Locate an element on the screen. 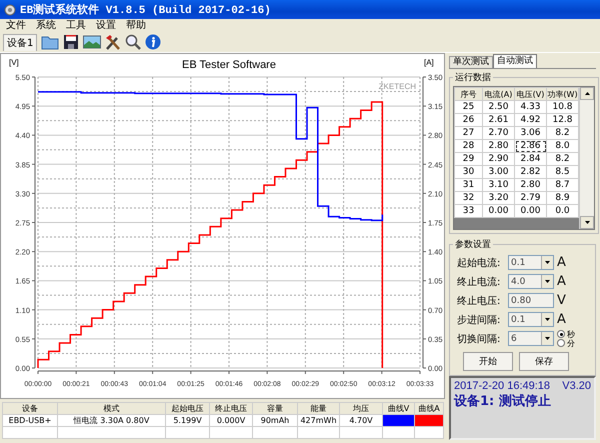 The width and height of the screenshot is (600, 443). table-cell: 3.00 is located at coordinates (498, 172).